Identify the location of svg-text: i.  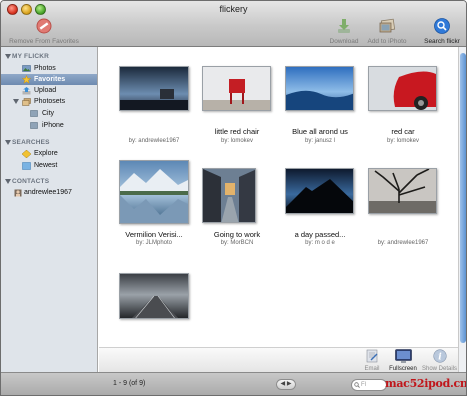
(440, 358).